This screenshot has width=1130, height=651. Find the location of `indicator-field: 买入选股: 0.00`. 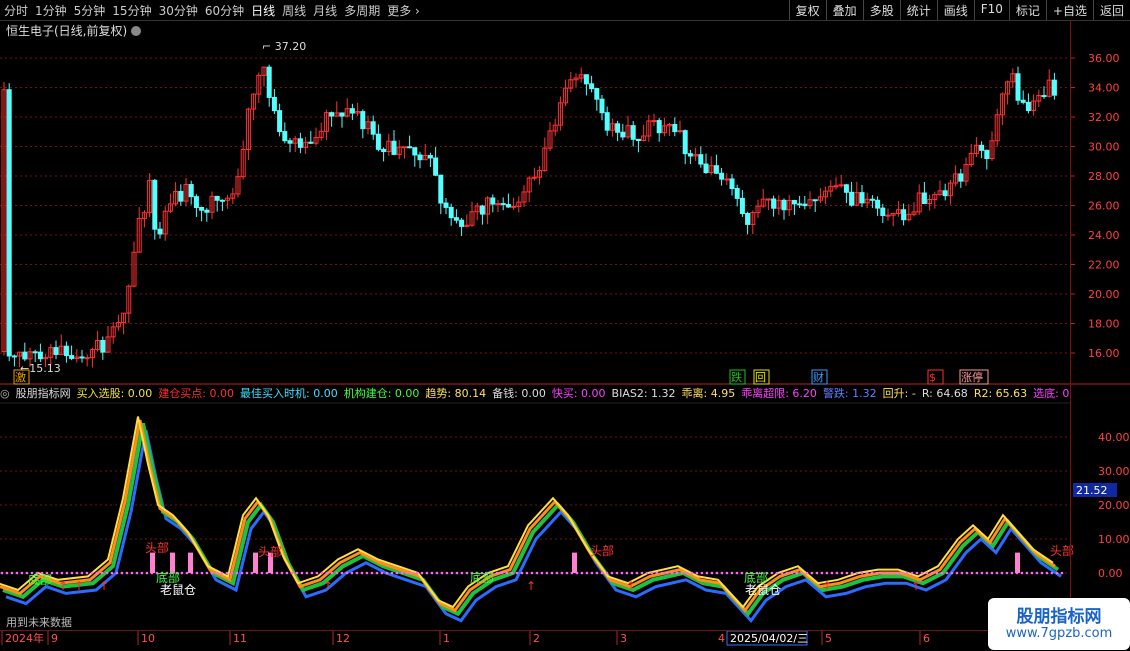

indicator-field: 买入选股: 0.00 is located at coordinates (114, 393).